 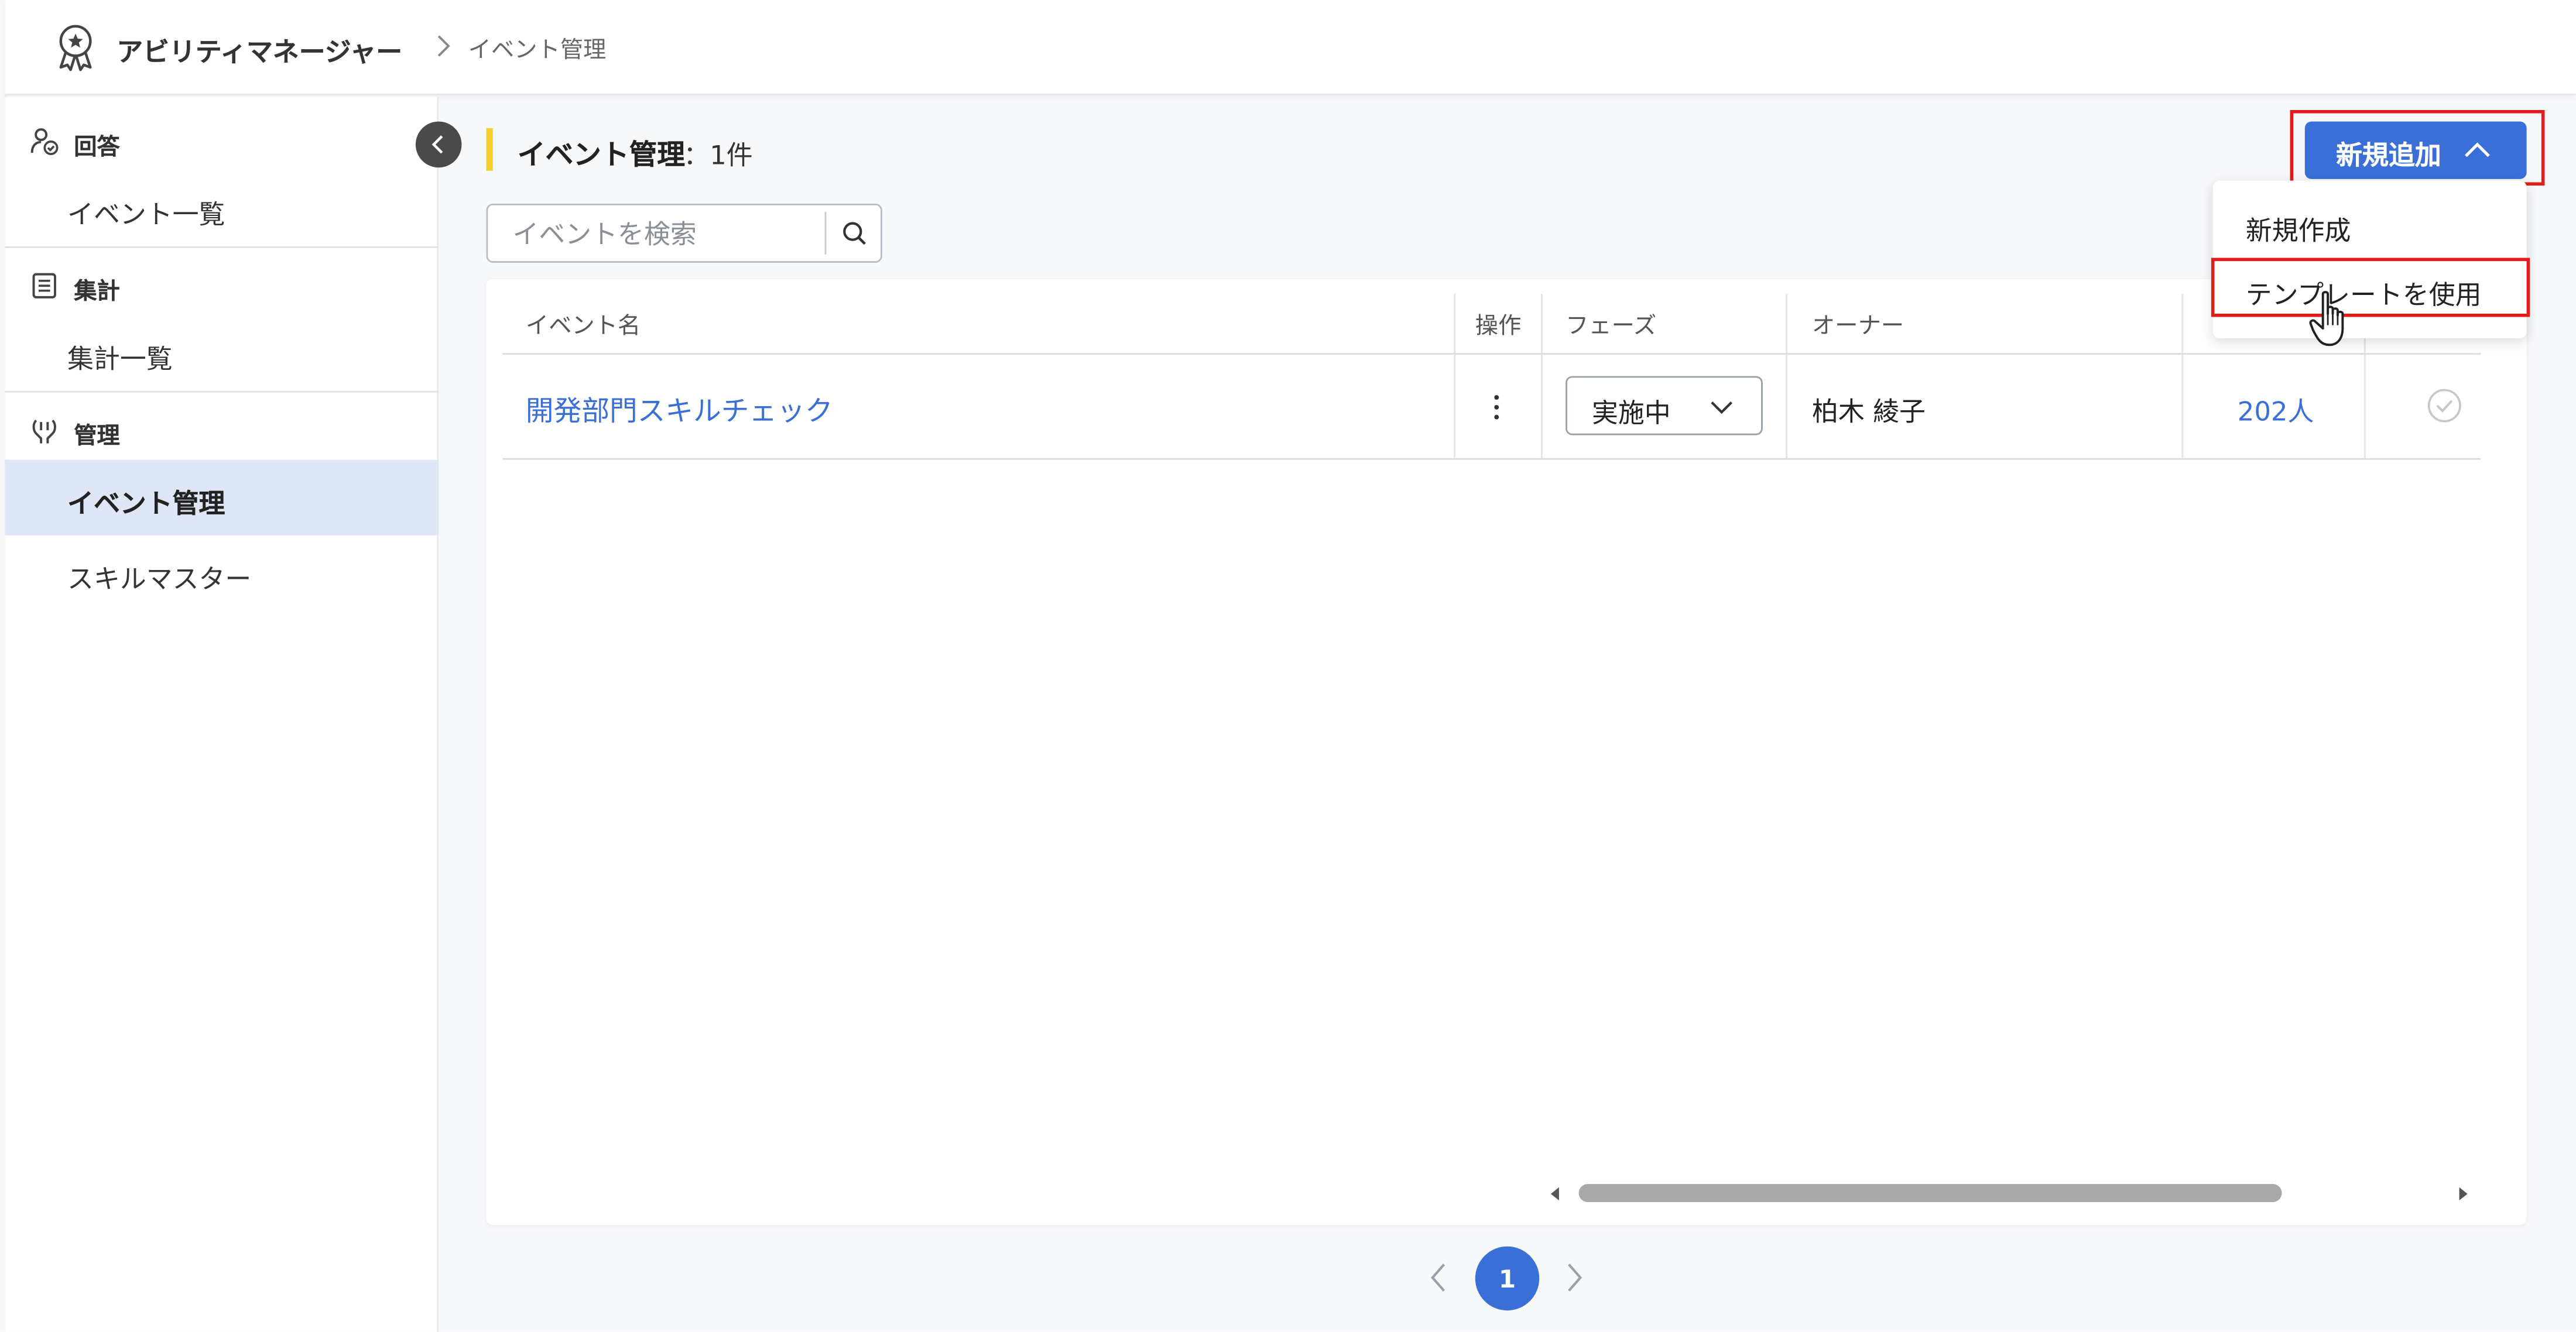 What do you see at coordinates (1507, 1278) in the screenshot?
I see `pagination-page-button: 1` at bounding box center [1507, 1278].